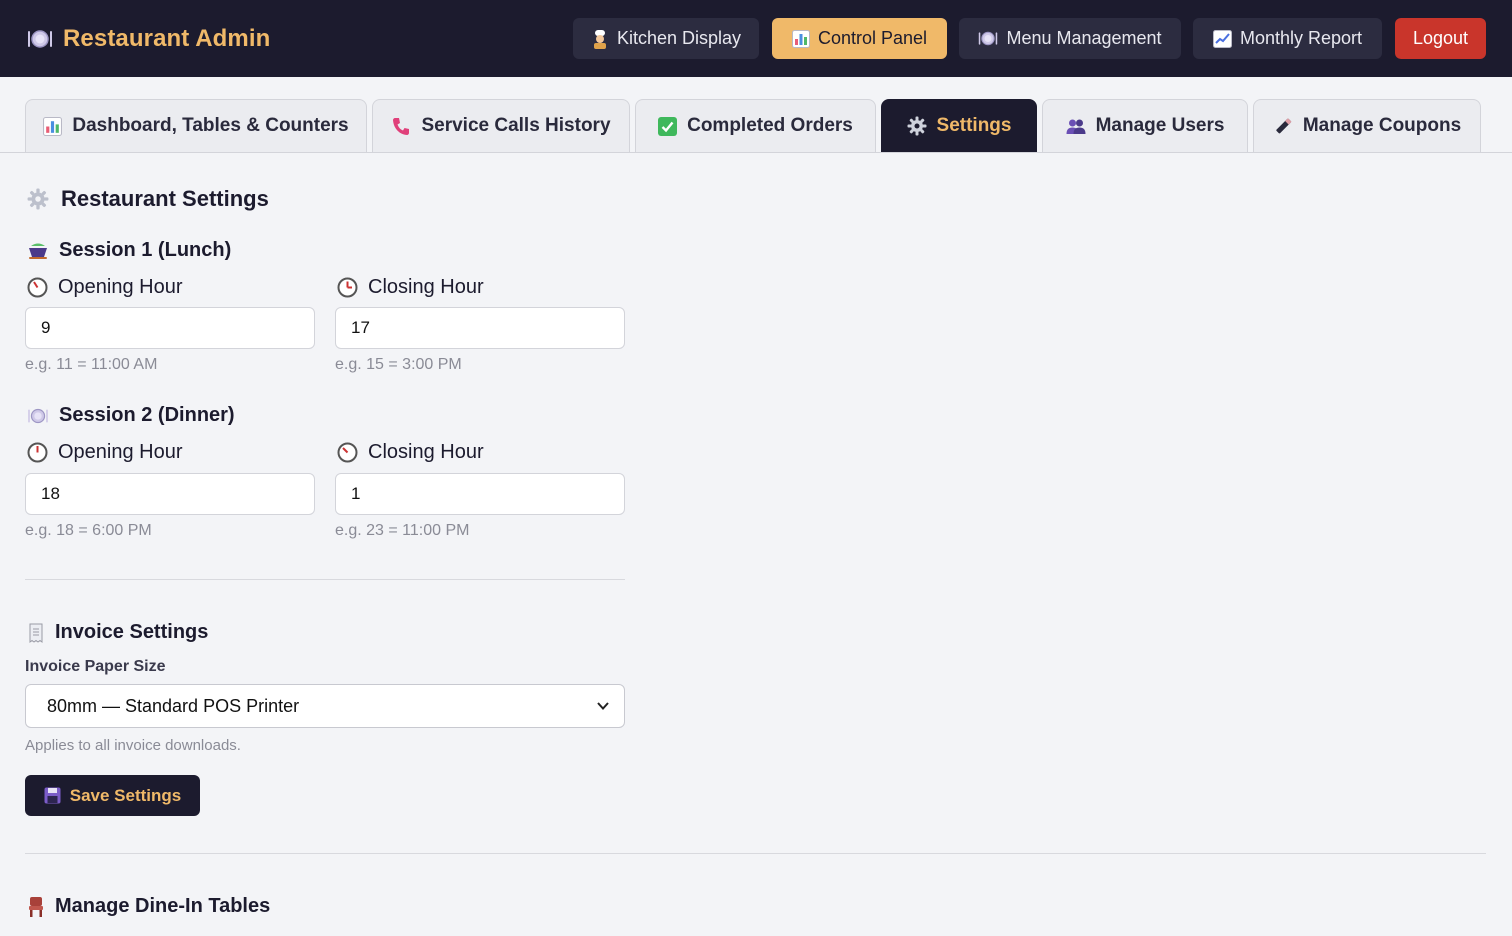 Image resolution: width=1512 pixels, height=936 pixels. I want to click on session-2-heading: Session 2 (Dinner), so click(131, 415).